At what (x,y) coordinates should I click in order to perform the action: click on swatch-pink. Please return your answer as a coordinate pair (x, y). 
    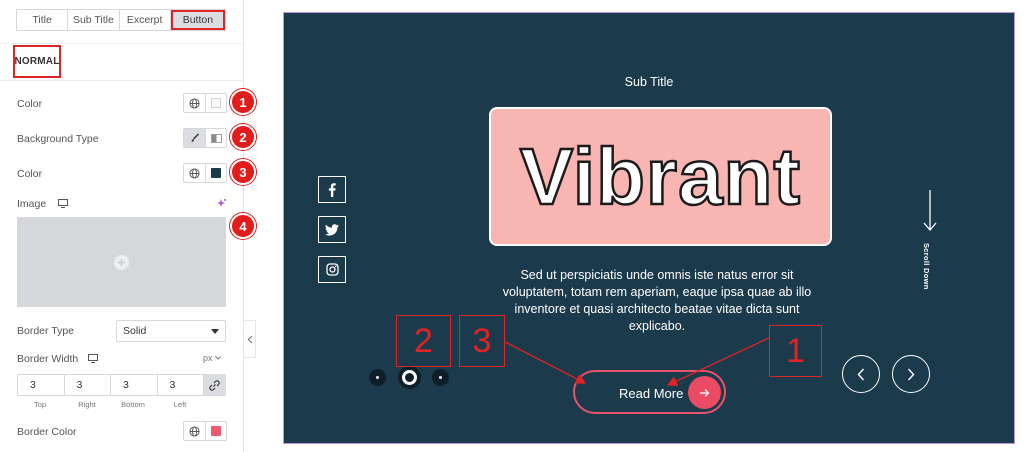
    Looking at the image, I should click on (216, 431).